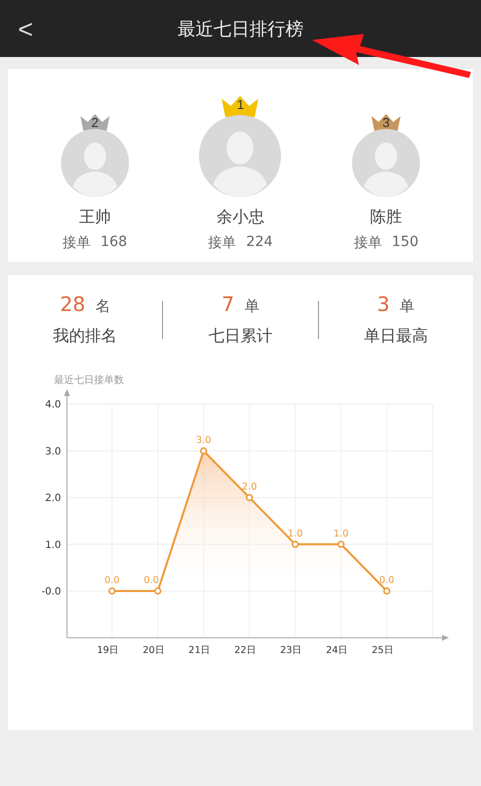 Image resolution: width=481 pixels, height=786 pixels. I want to click on stat-value: 7, so click(228, 304).